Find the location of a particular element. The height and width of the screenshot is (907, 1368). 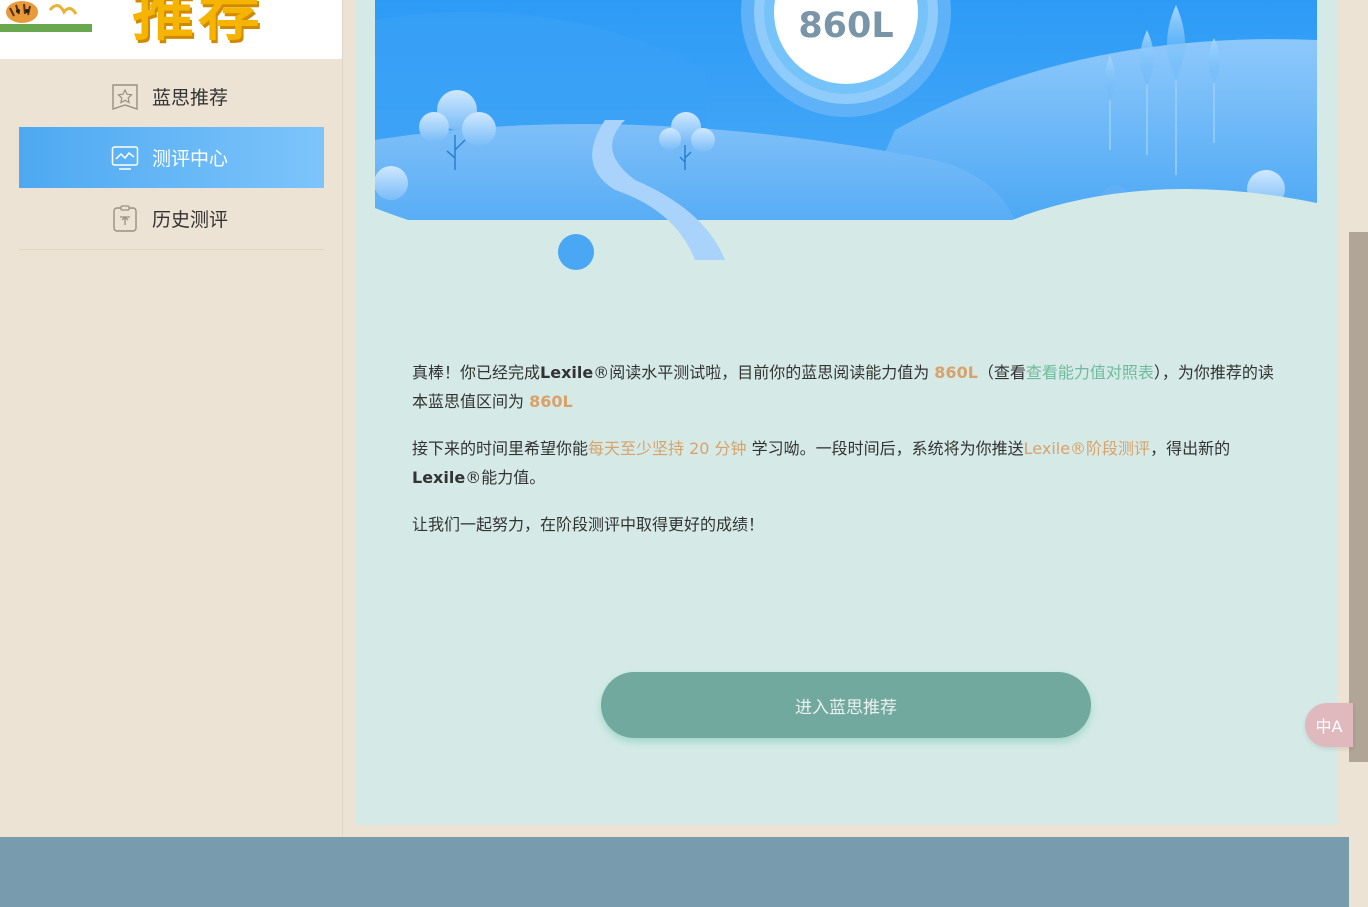

translate-button: 中A is located at coordinates (1329, 725).